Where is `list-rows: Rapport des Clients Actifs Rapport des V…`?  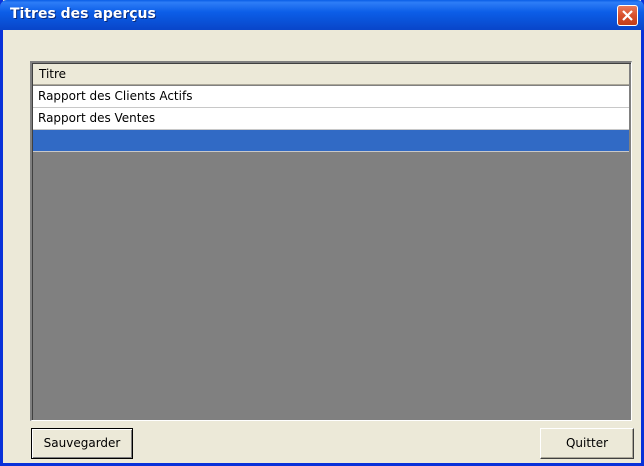 list-rows: Rapport des Clients Actifs Rapport des V… is located at coordinates (331, 119).